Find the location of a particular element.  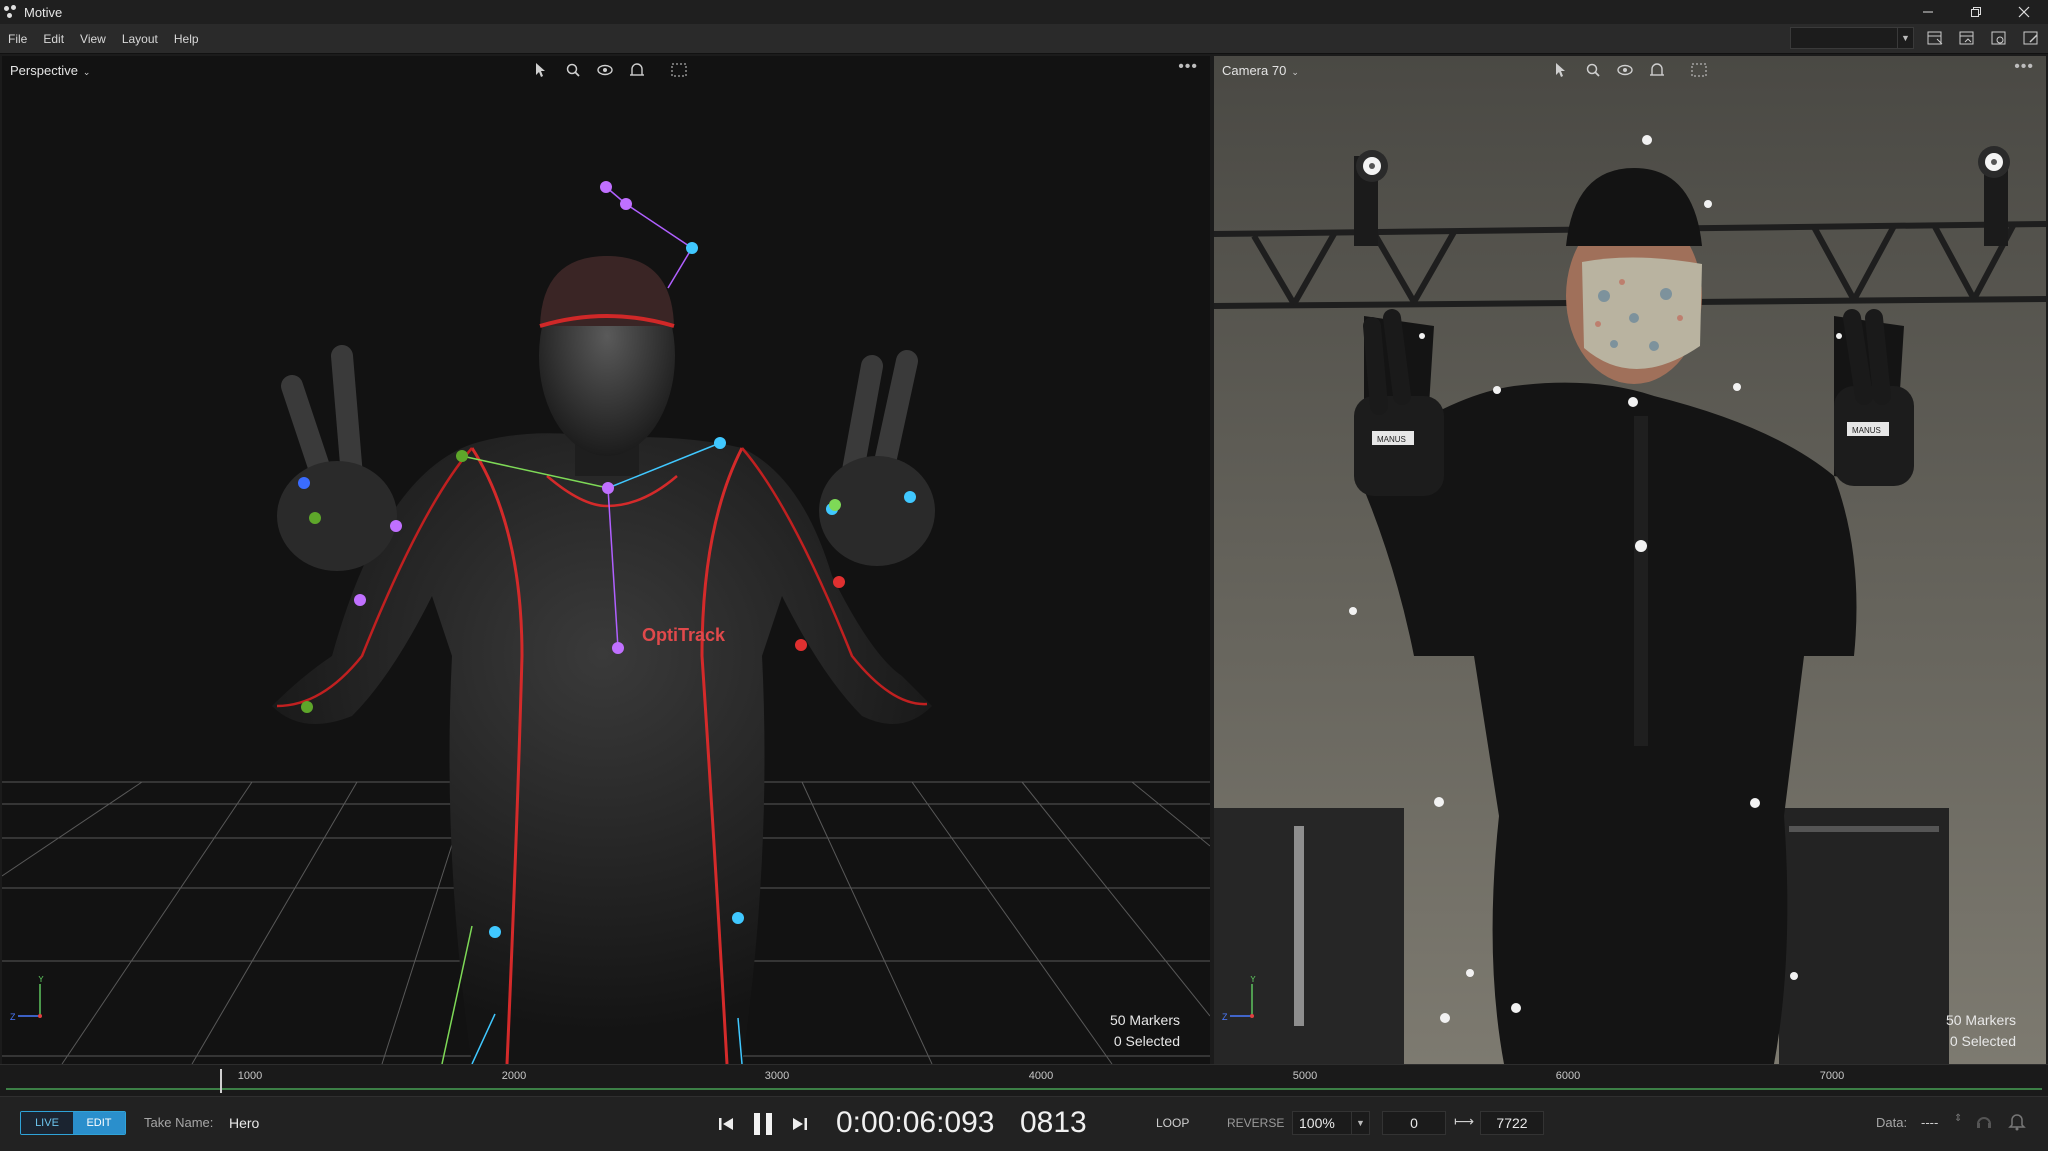

previous-frame-button is located at coordinates (726, 1124).